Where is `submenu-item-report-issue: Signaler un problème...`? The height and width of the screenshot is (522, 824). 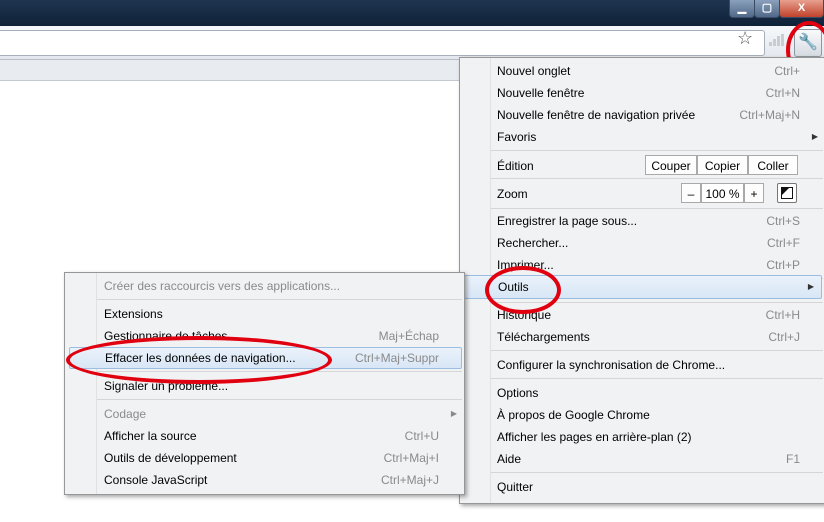
submenu-item-report-issue: Signaler un problème... is located at coordinates (264, 386).